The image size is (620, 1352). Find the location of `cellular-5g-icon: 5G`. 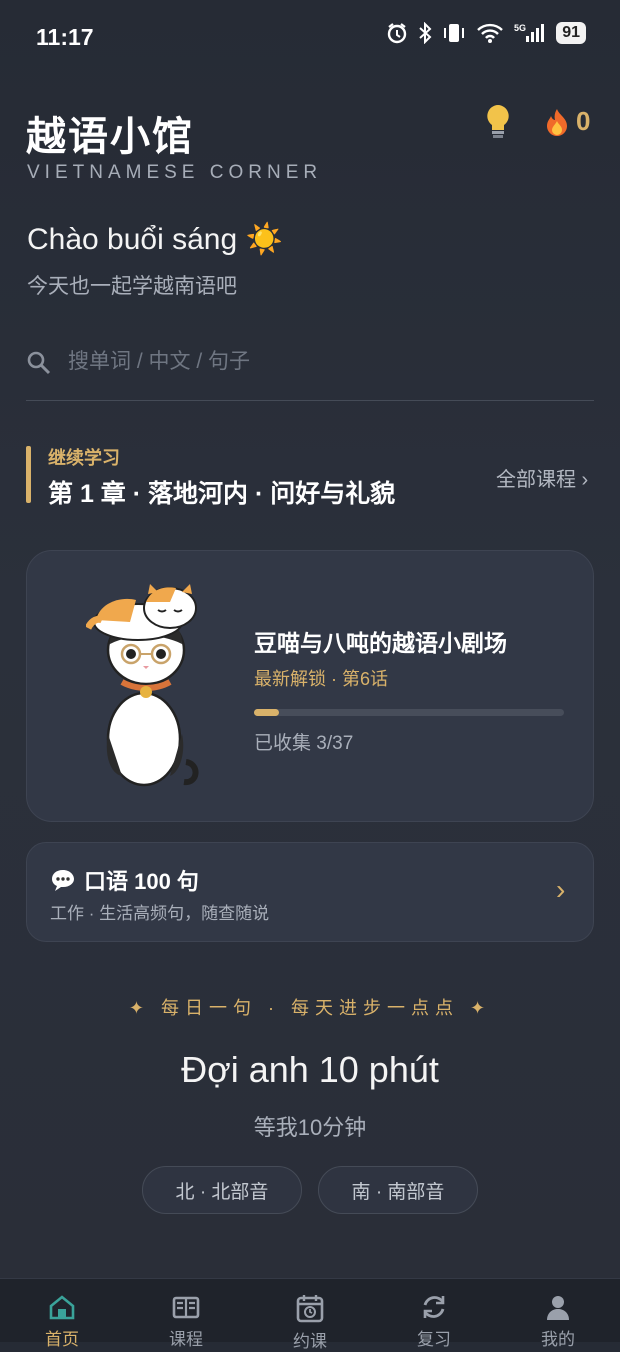

cellular-5g-icon: 5G is located at coordinates (529, 32).